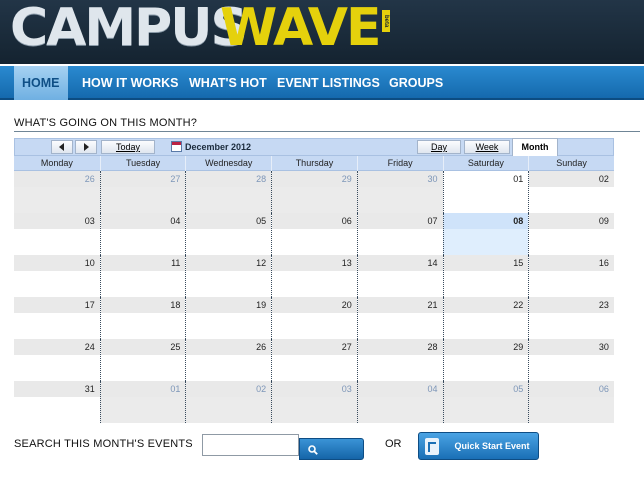  I want to click on search-label: SEARCH THIS MONTH'S EVENTS, so click(103, 444).